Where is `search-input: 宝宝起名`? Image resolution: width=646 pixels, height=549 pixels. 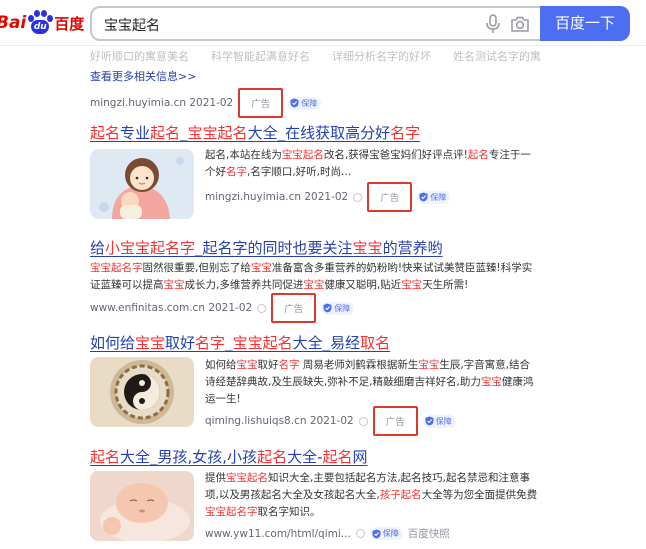
search-input: 宝宝起名 is located at coordinates (315, 23).